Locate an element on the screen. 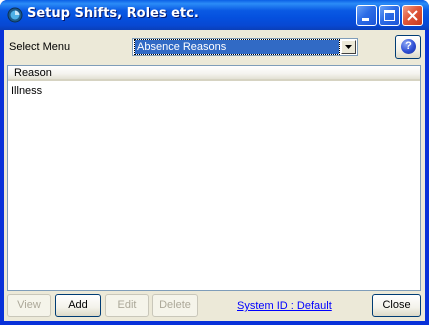  help-button: ? is located at coordinates (408, 47).